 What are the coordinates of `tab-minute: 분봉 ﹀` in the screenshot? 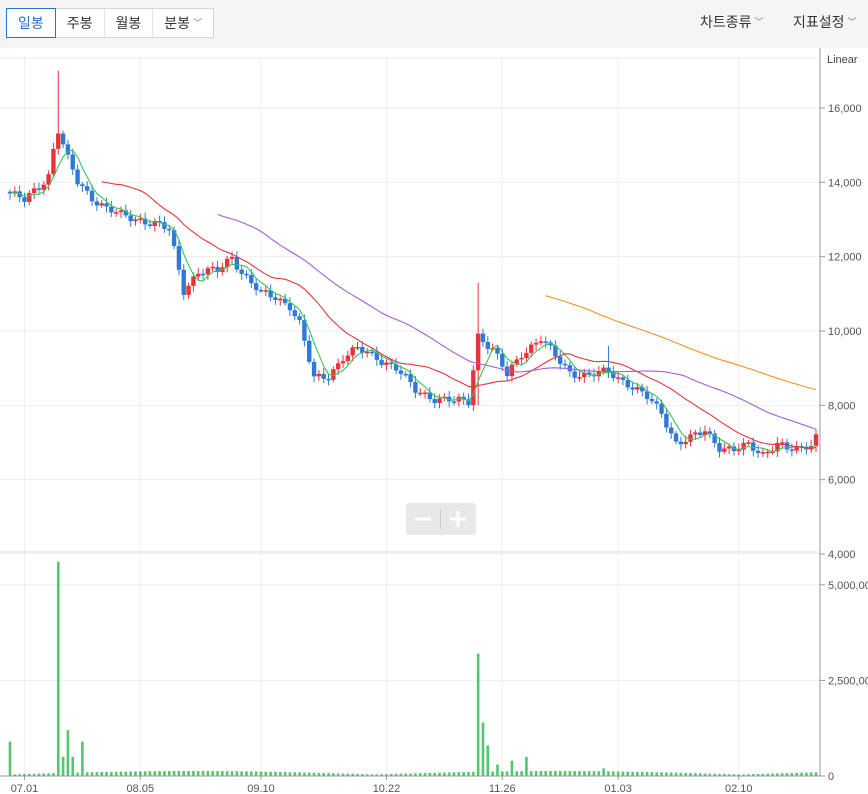 It's located at (183, 23).